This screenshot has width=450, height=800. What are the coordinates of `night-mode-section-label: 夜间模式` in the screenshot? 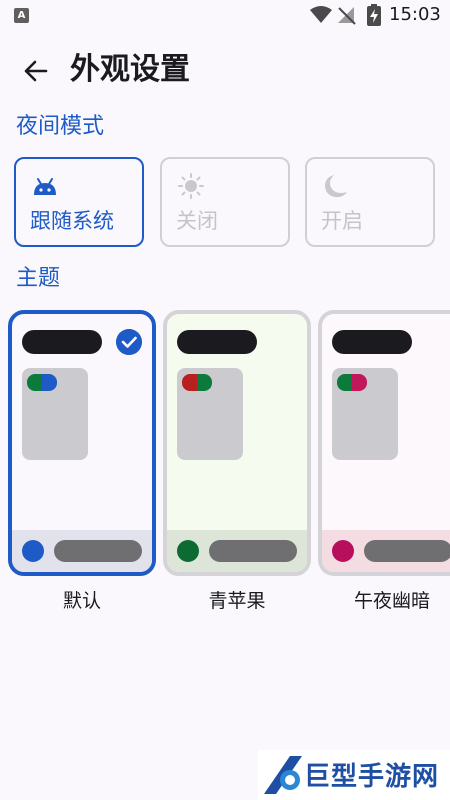 It's located at (60, 126).